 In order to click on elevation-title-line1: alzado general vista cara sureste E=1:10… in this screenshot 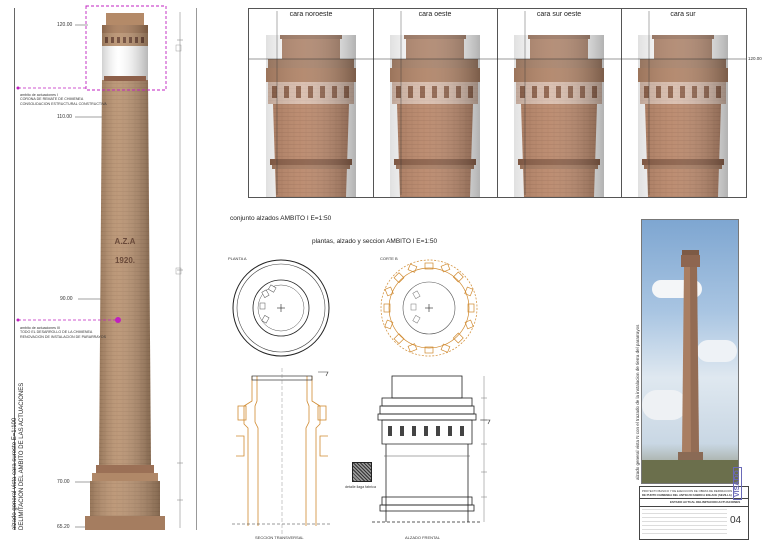, I will do `click(15, 473)`.